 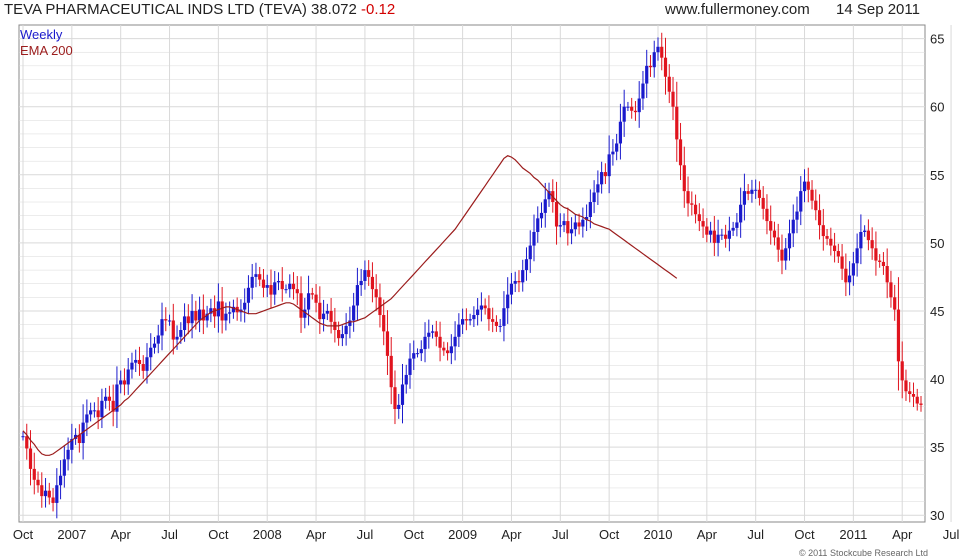 What do you see at coordinates (937, 39) in the screenshot?
I see `y-tick-label: 65` at bounding box center [937, 39].